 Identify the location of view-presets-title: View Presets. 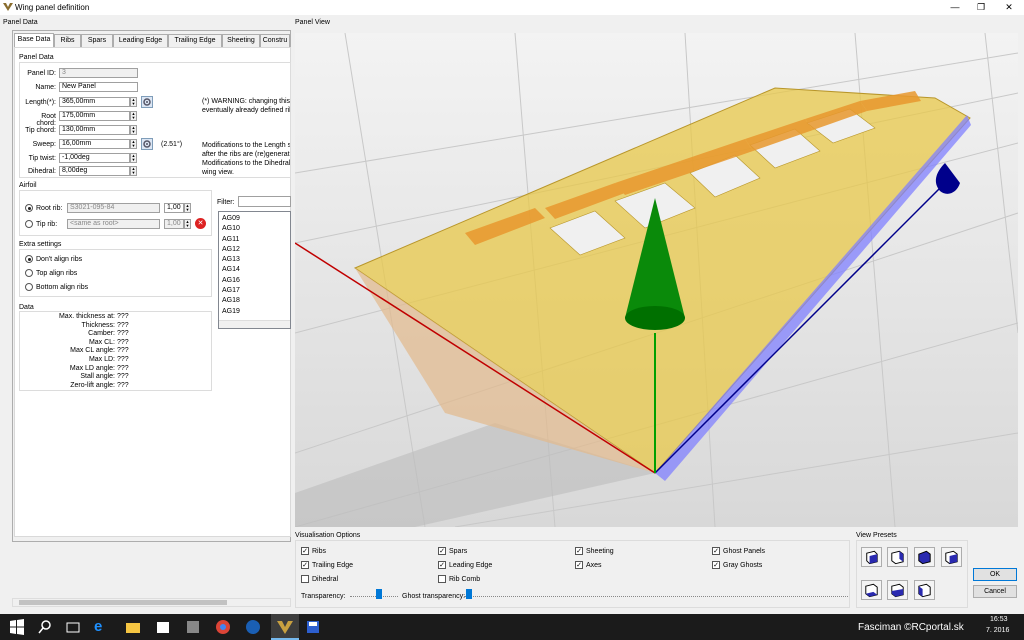
(876, 535).